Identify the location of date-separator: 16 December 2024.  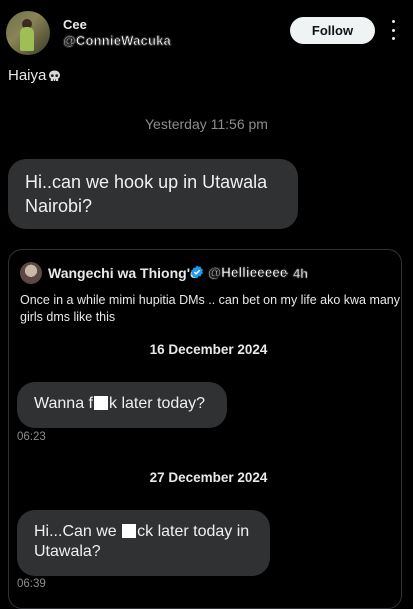
(208, 349).